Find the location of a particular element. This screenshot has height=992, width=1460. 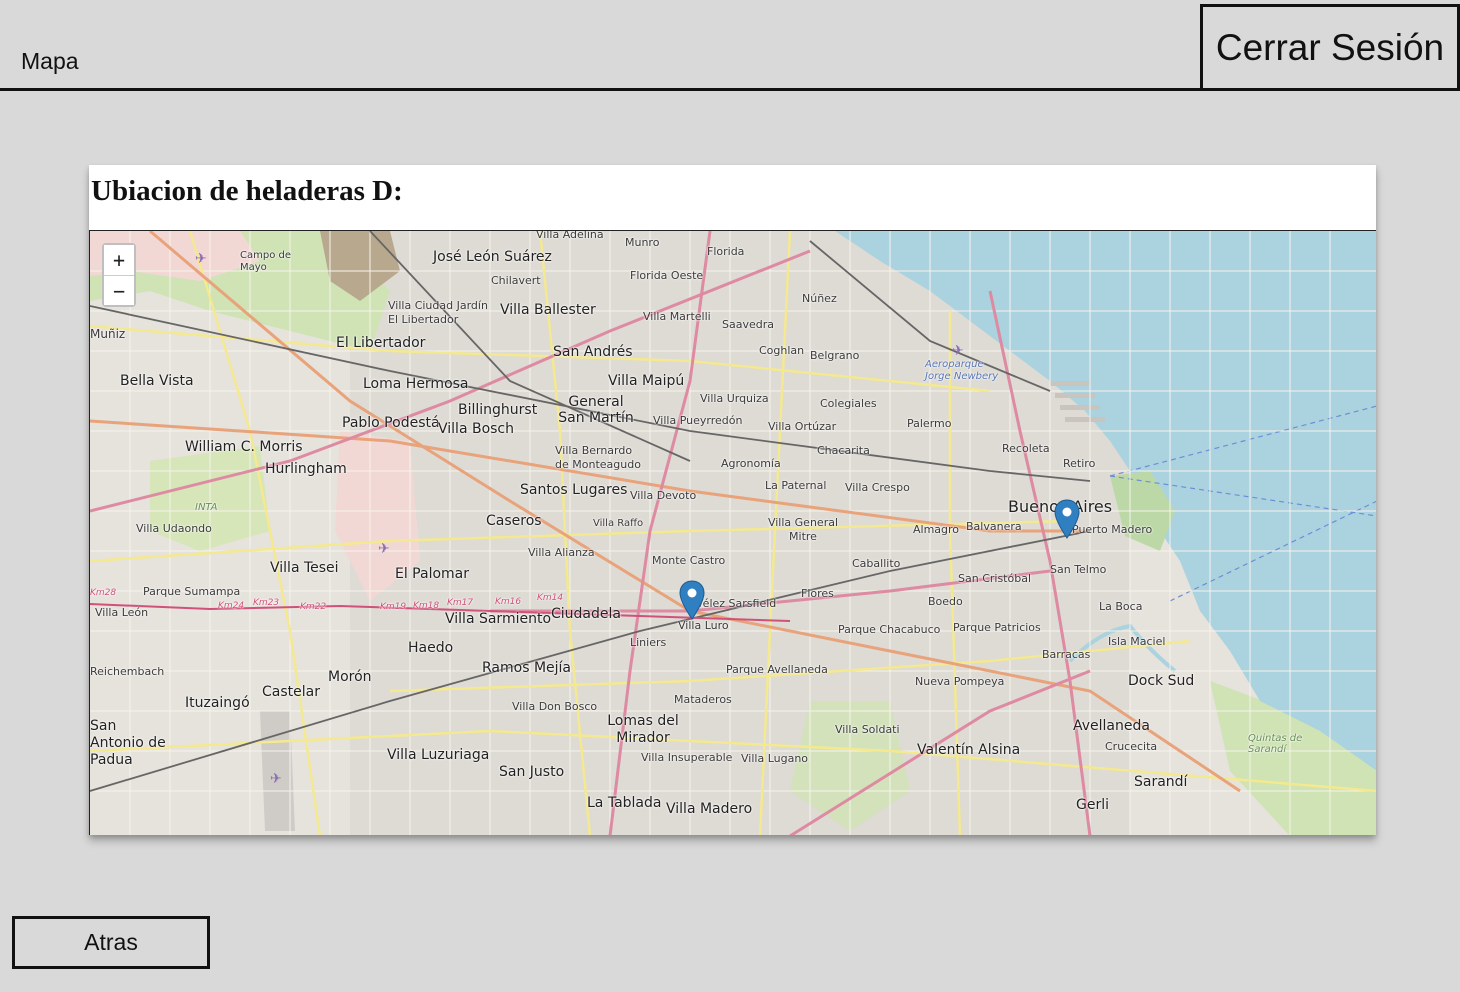

map-label: San Justo is located at coordinates (532, 772).